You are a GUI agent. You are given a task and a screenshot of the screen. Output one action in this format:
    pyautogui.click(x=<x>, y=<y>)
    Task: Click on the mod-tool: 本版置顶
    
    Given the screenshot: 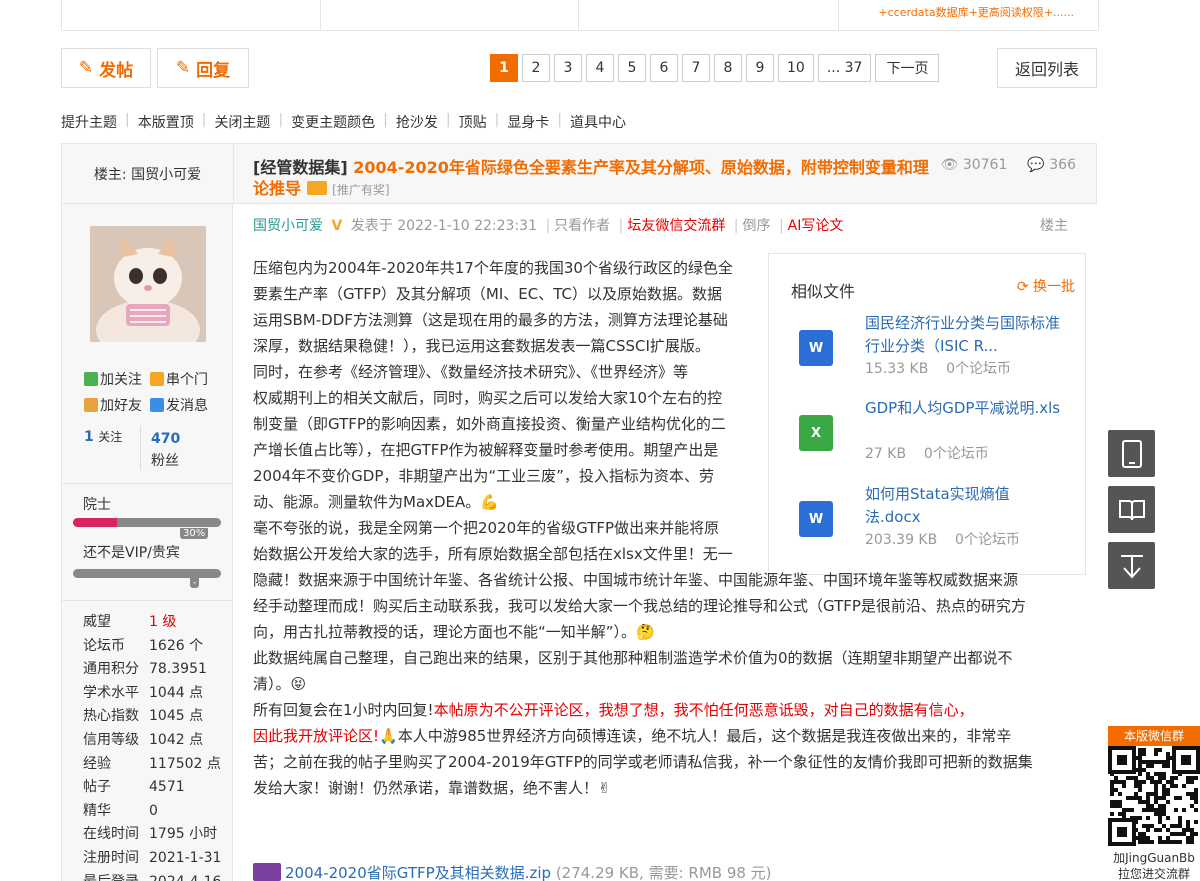 What is the action you would take?
    pyautogui.click(x=166, y=122)
    